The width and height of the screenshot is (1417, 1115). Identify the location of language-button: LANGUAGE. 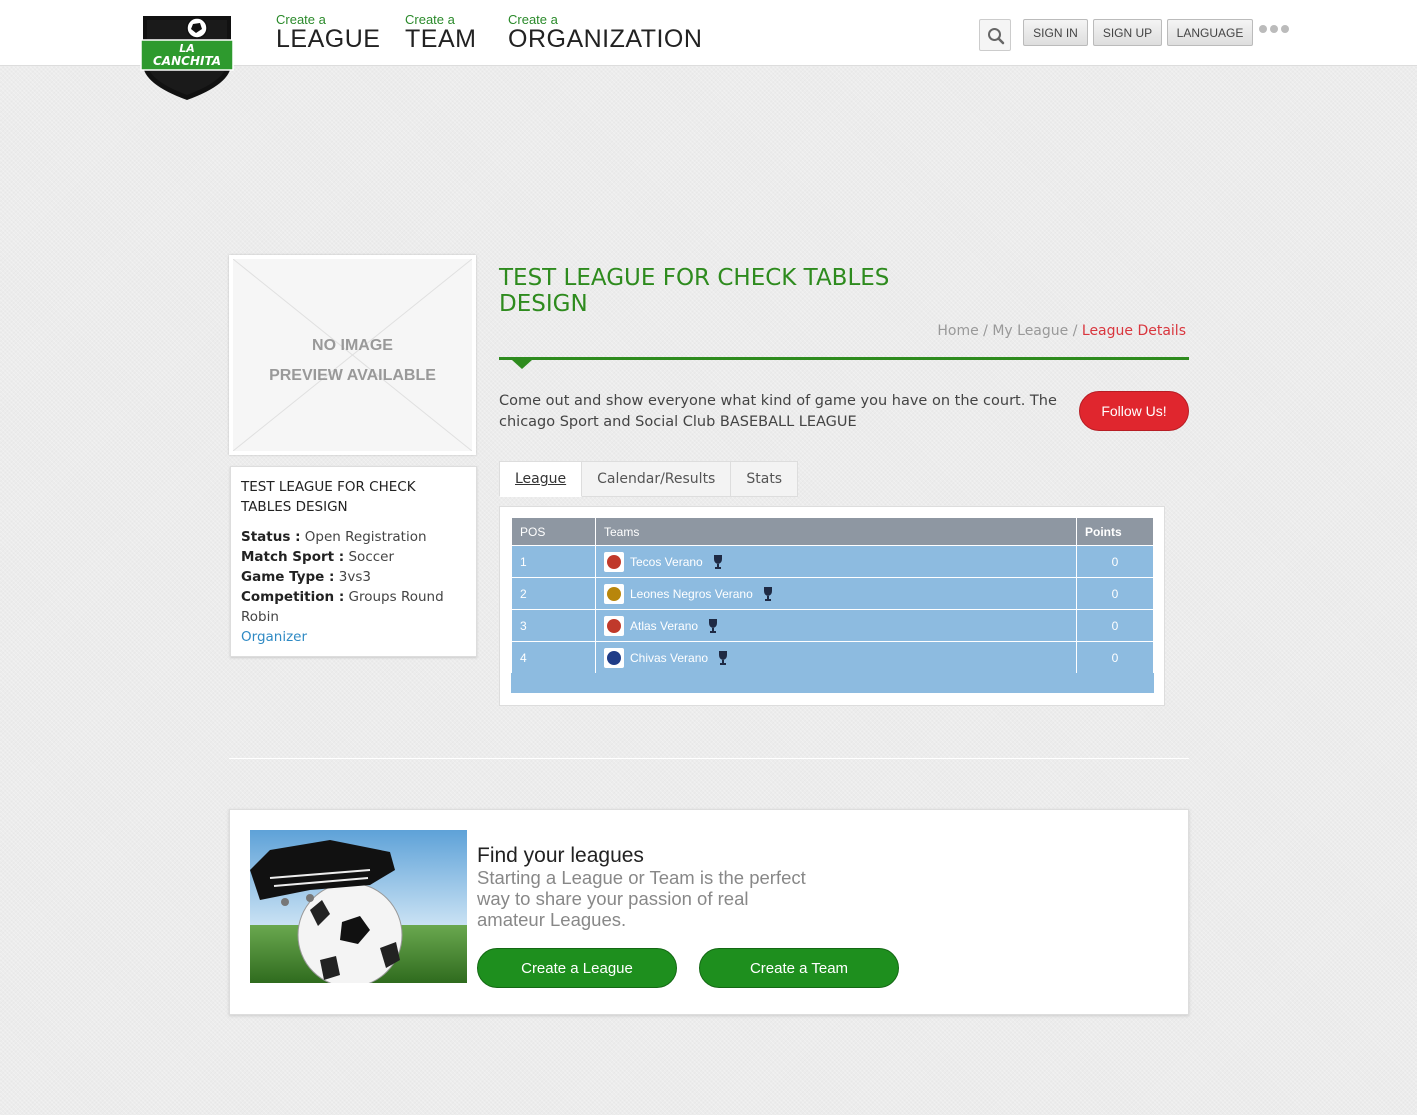
(1210, 32).